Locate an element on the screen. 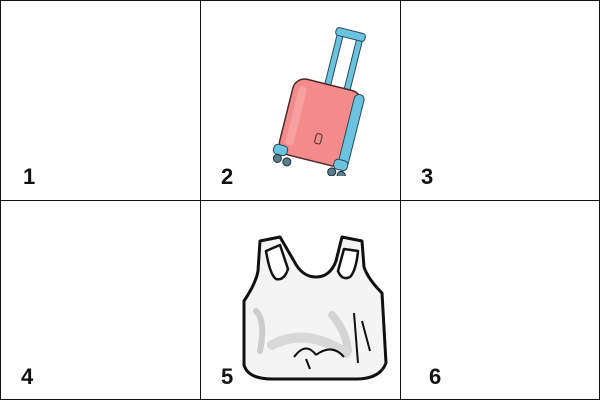 This screenshot has height=401, width=600. cell-number: 2 is located at coordinates (227, 176).